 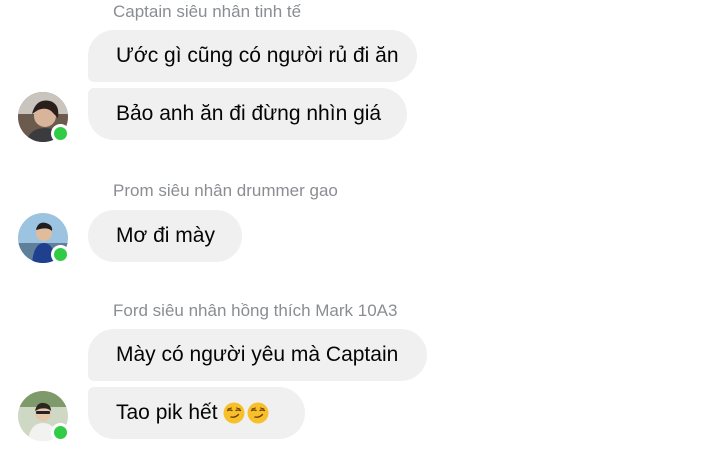 I want to click on message-bubble: Ước gì cũng có người rủ đi ăn, so click(x=252, y=56).